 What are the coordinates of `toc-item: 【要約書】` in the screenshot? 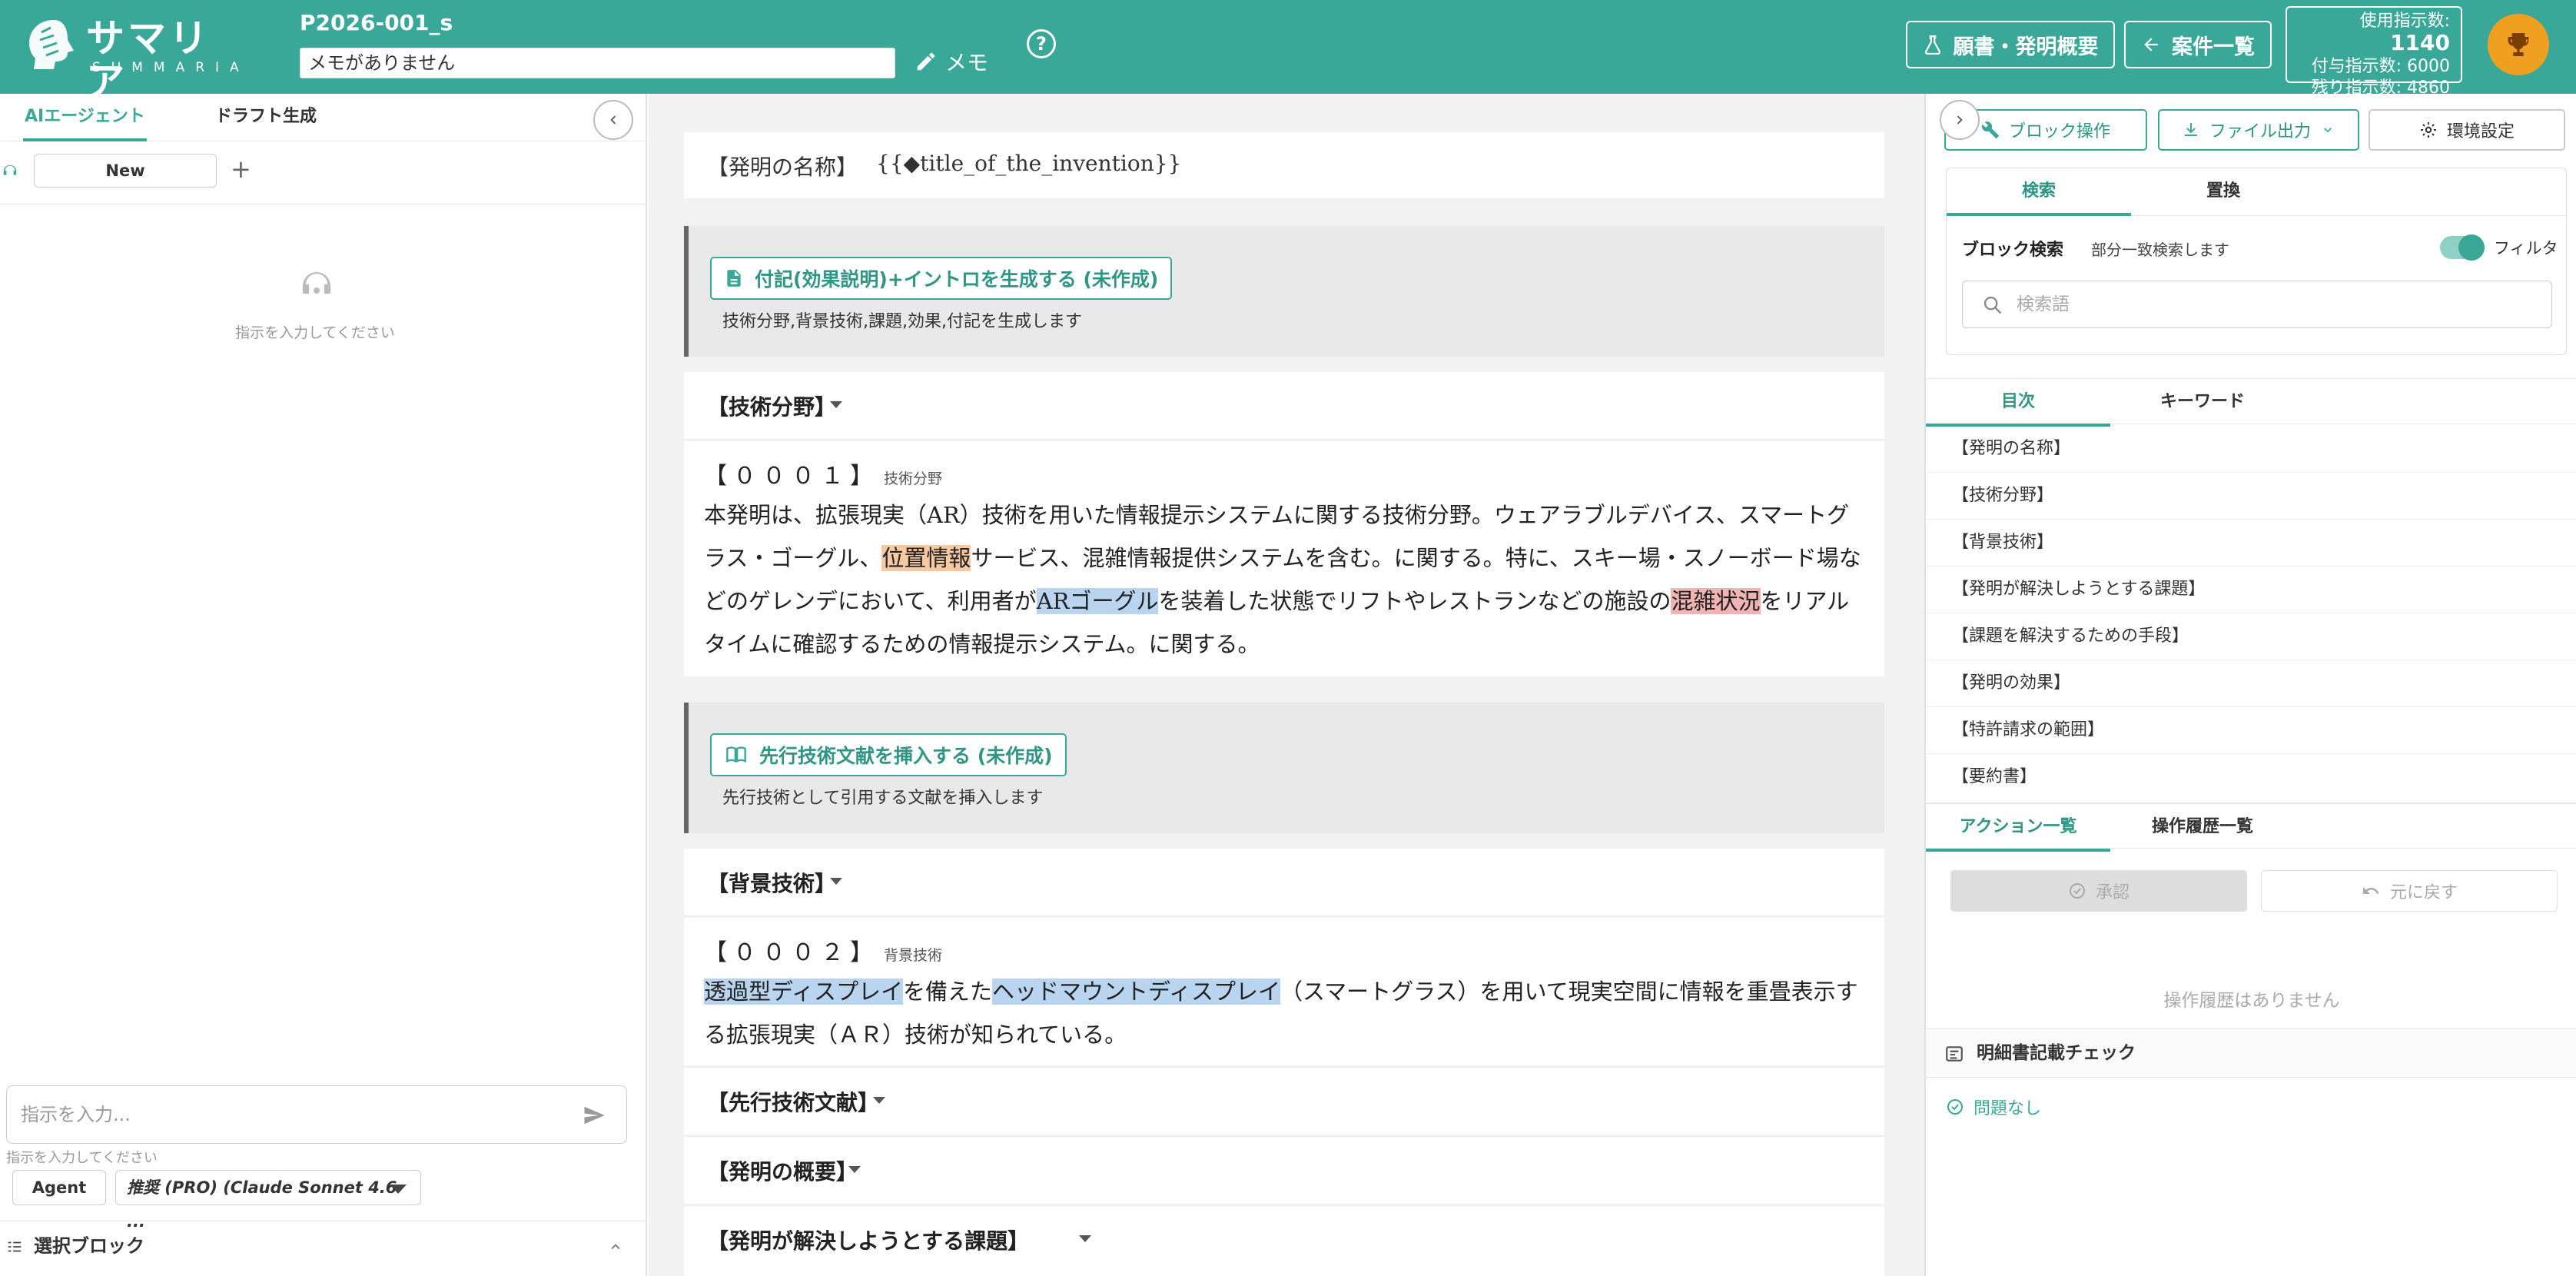 It's located at (2251, 777).